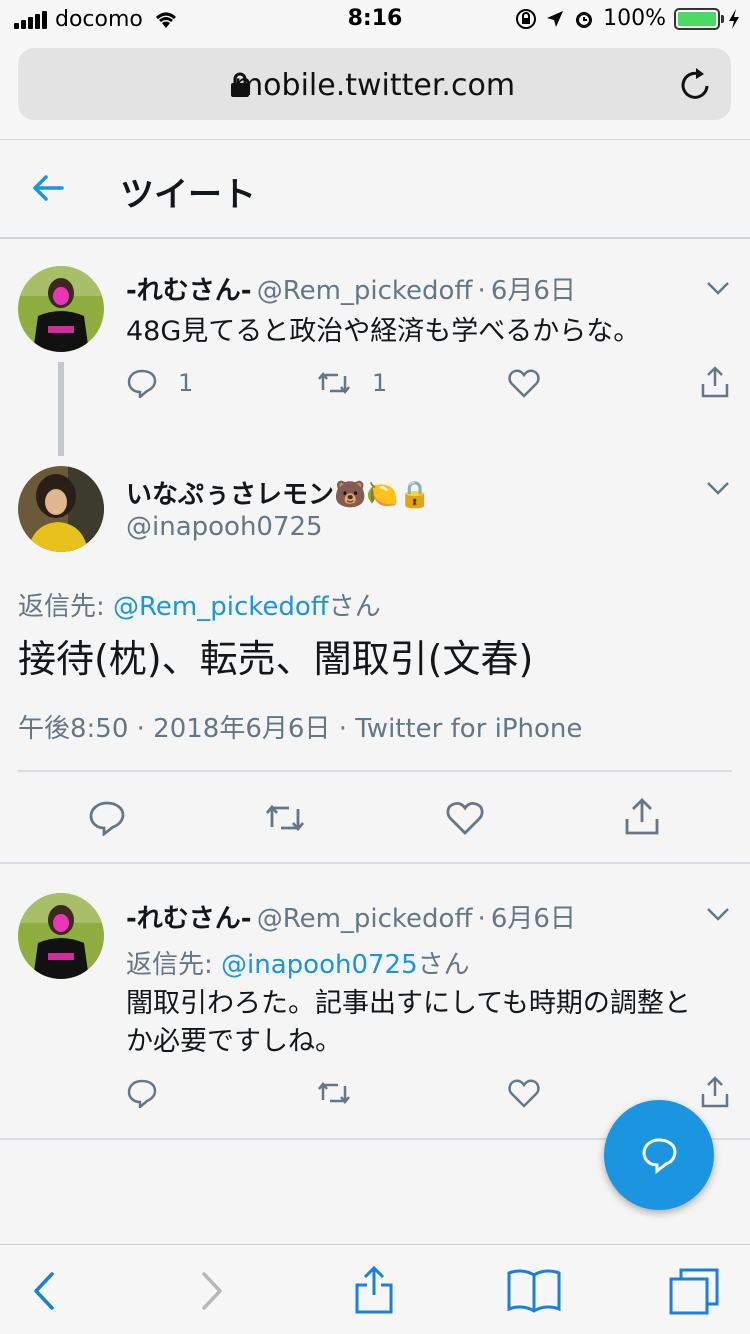  I want to click on location-icon, so click(555, 18).